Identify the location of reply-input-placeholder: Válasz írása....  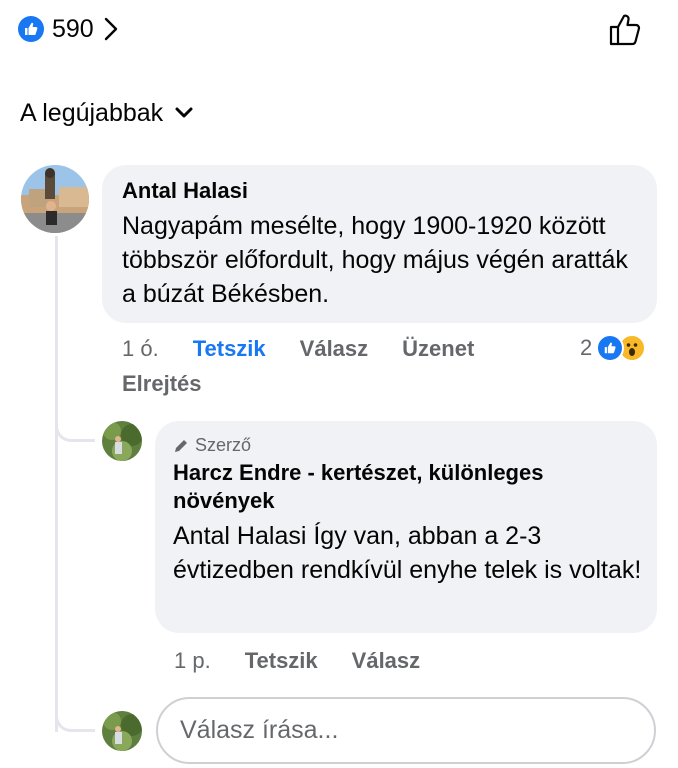
(259, 730).